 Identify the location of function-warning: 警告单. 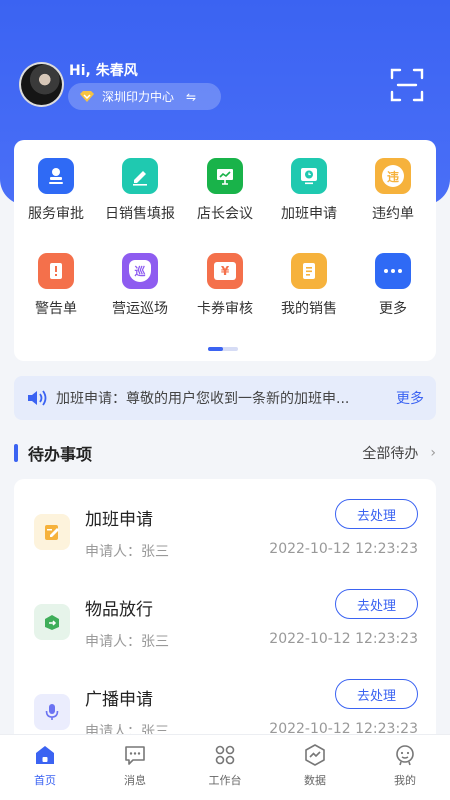
(56, 285).